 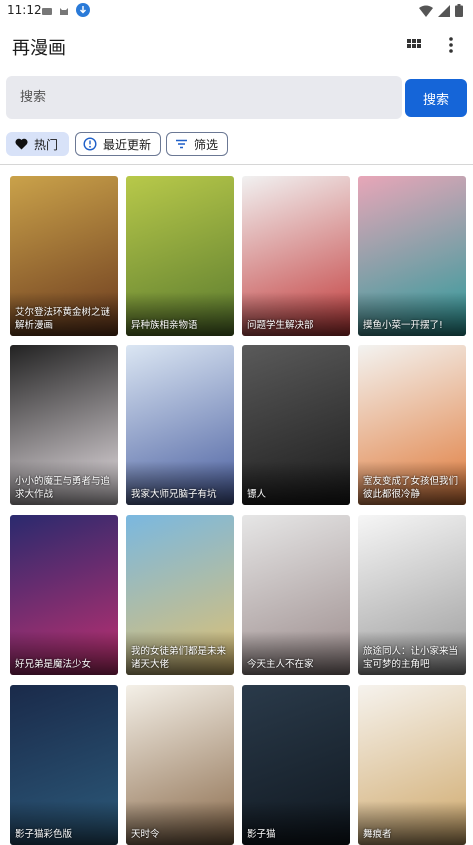 I want to click on comic-title: 室友变成了女孩但我们彼此都很冷静, so click(x=411, y=488).